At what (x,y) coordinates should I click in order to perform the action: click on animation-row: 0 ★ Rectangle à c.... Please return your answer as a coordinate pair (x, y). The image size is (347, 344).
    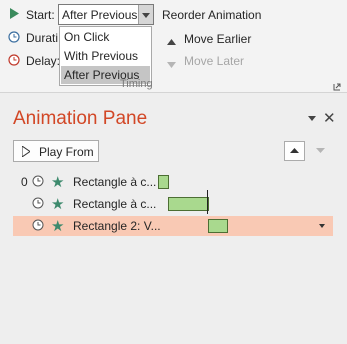
    Looking at the image, I should click on (173, 182).